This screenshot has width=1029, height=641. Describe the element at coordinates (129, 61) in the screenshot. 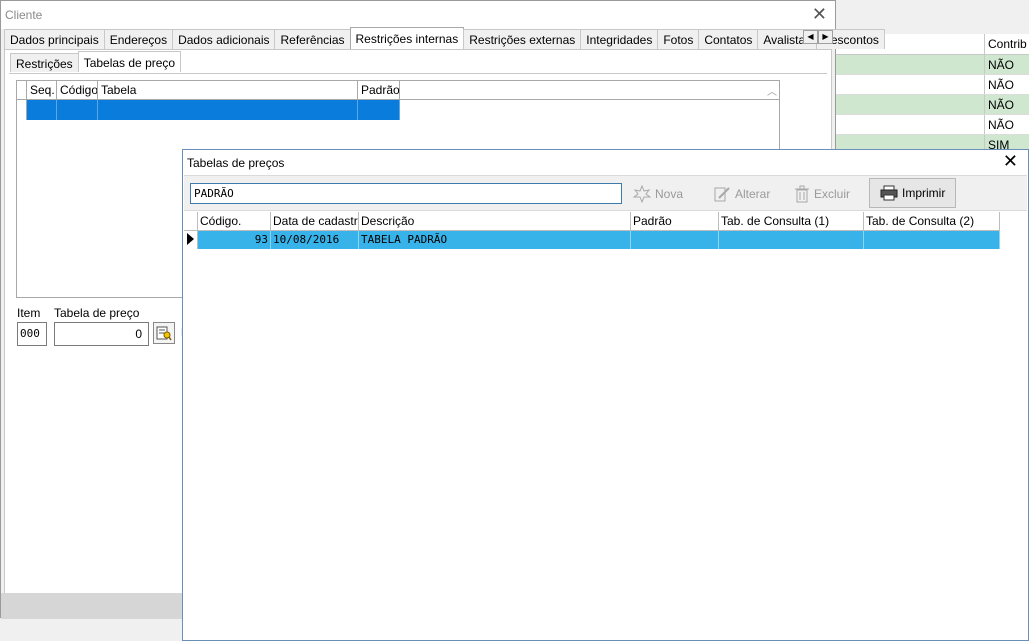

I see `subtab-tabelas-de-preco: Tabelas de preço` at that location.